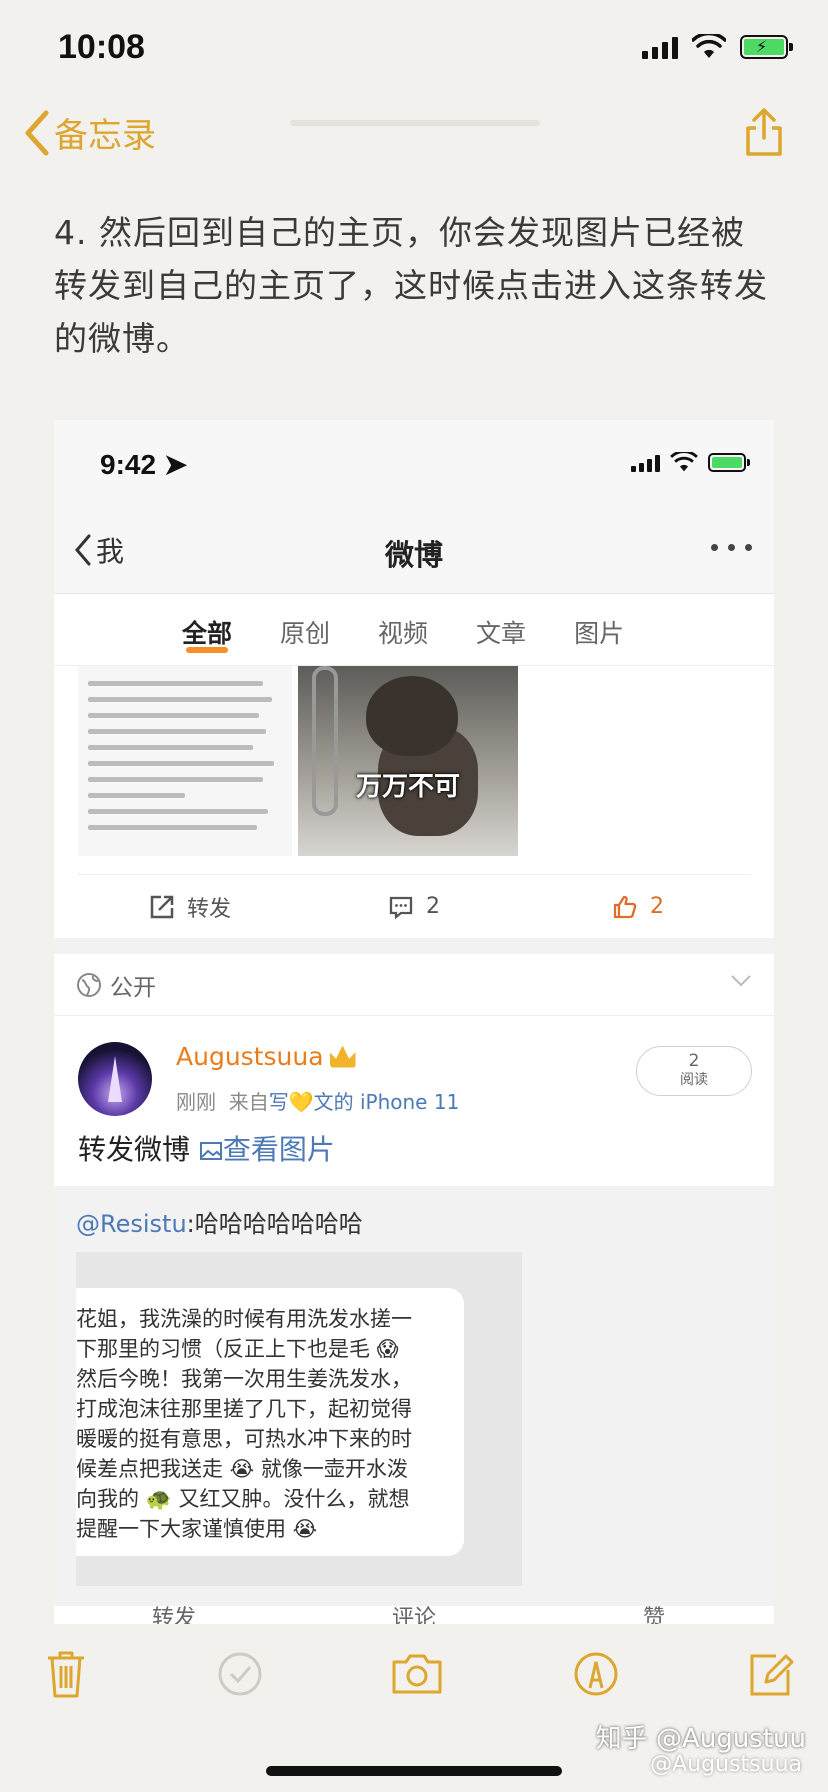 The image size is (828, 1792). I want to click on post-actions: 转发 2 2, so click(414, 906).